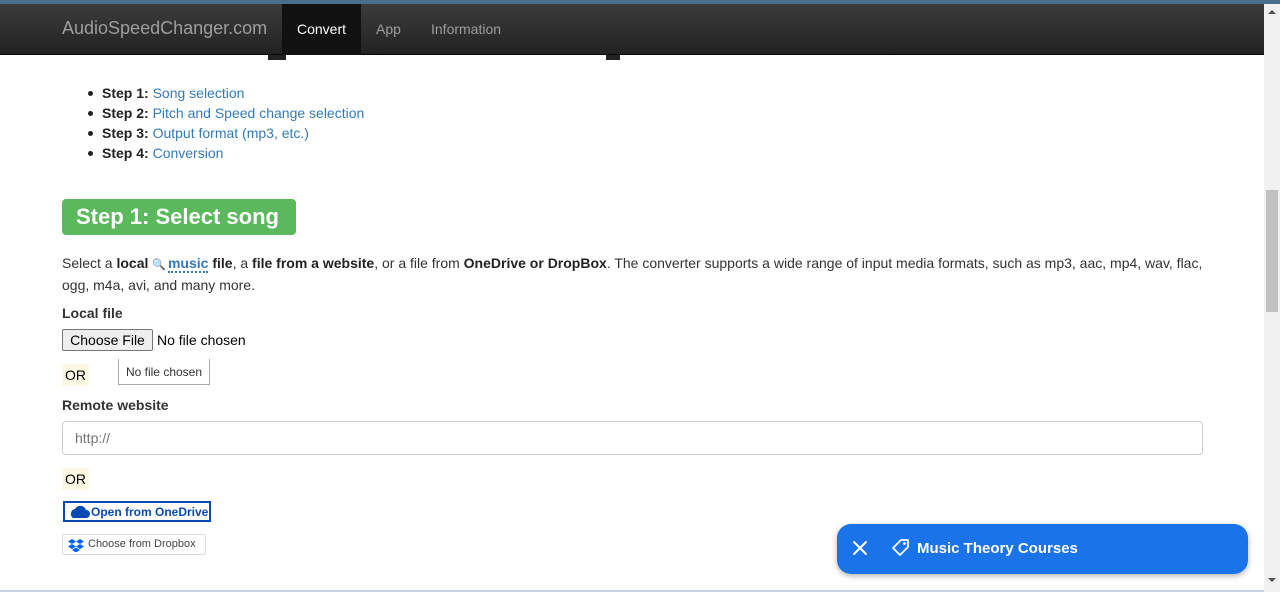 Image resolution: width=1280 pixels, height=592 pixels. I want to click on step-link-conversion: Conversion, so click(188, 153).